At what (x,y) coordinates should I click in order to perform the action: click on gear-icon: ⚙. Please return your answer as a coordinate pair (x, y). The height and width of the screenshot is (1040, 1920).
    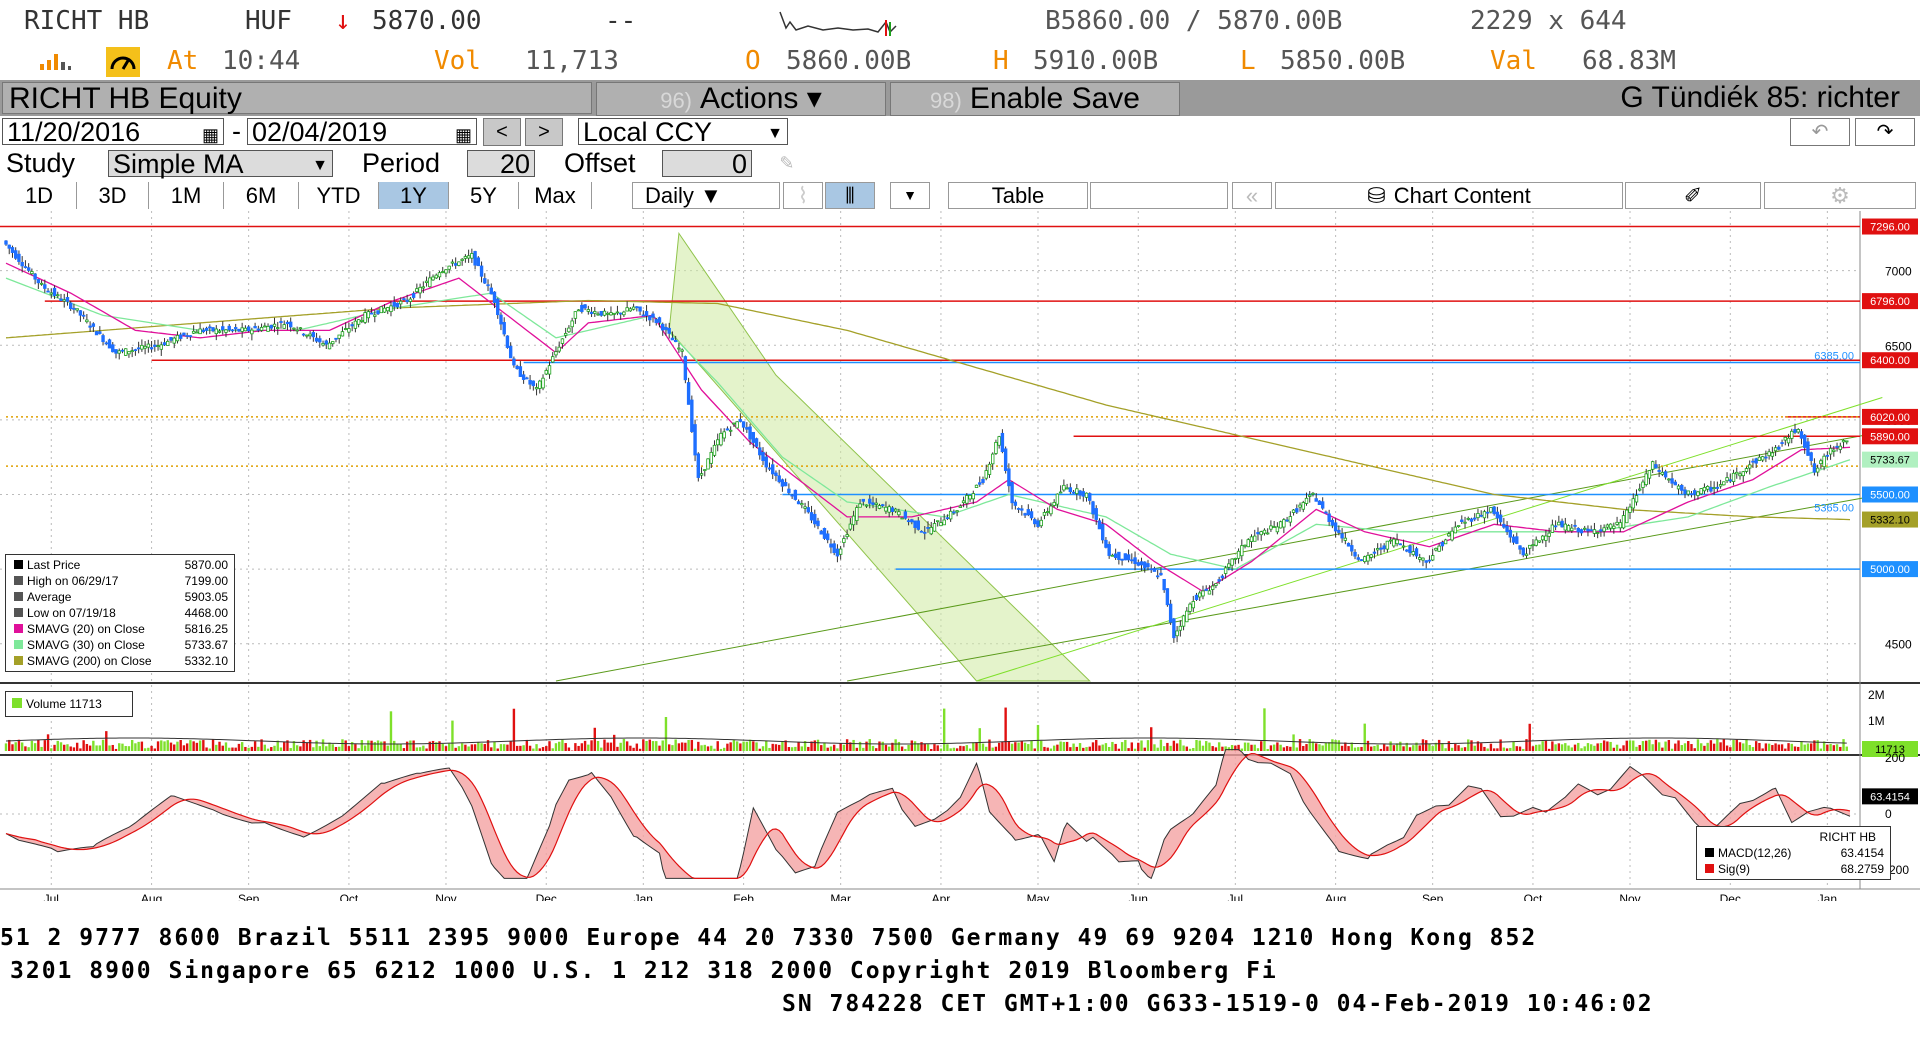
    Looking at the image, I should click on (1840, 195).